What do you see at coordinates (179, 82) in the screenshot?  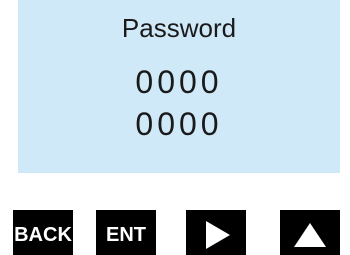 I see `lcd-line-1: 0000` at bounding box center [179, 82].